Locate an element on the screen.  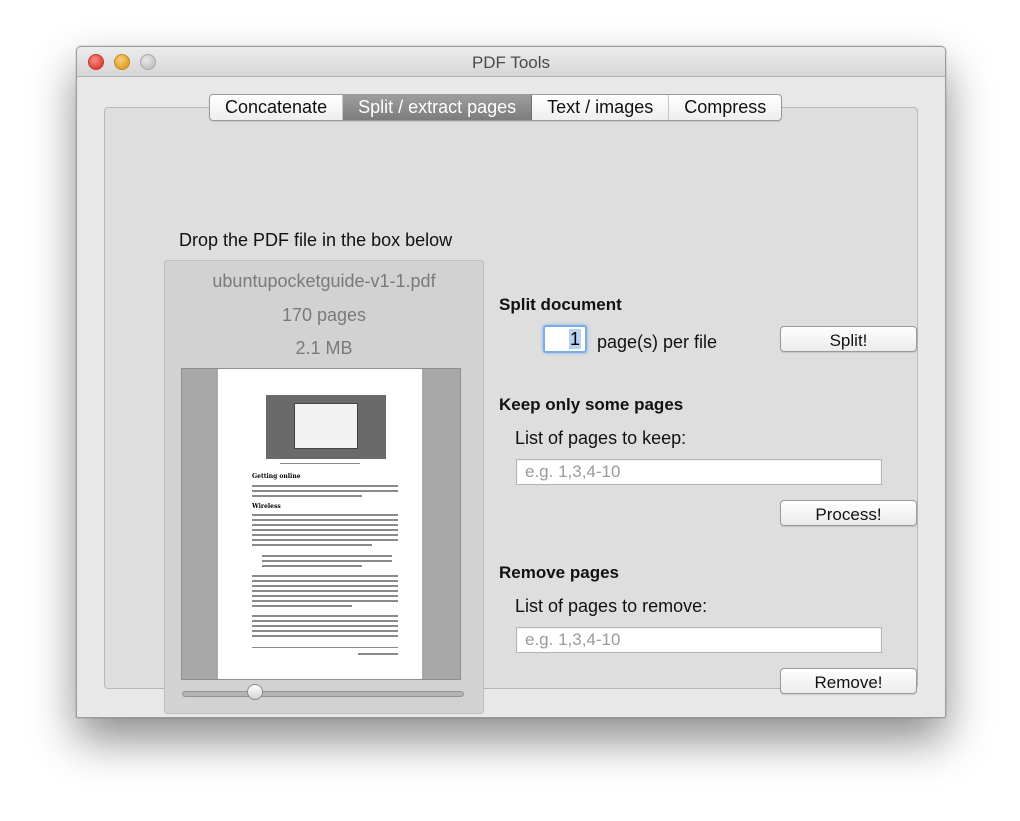
keep-list-label: List of pages to keep: is located at coordinates (601, 438).